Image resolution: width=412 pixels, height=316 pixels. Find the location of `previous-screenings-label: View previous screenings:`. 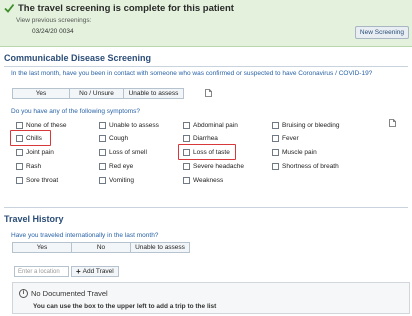

previous-screenings-label: View previous screenings: is located at coordinates (54, 20).